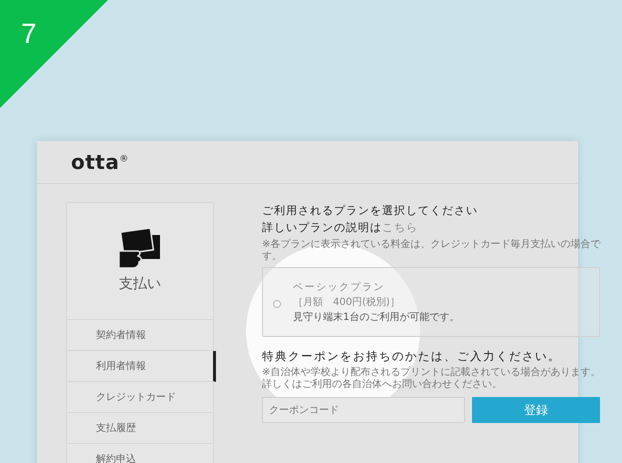 This screenshot has height=463, width=622. Describe the element at coordinates (340, 228) in the screenshot. I see `plan-detail-text: 詳しいプランの説明は こちら` at that location.